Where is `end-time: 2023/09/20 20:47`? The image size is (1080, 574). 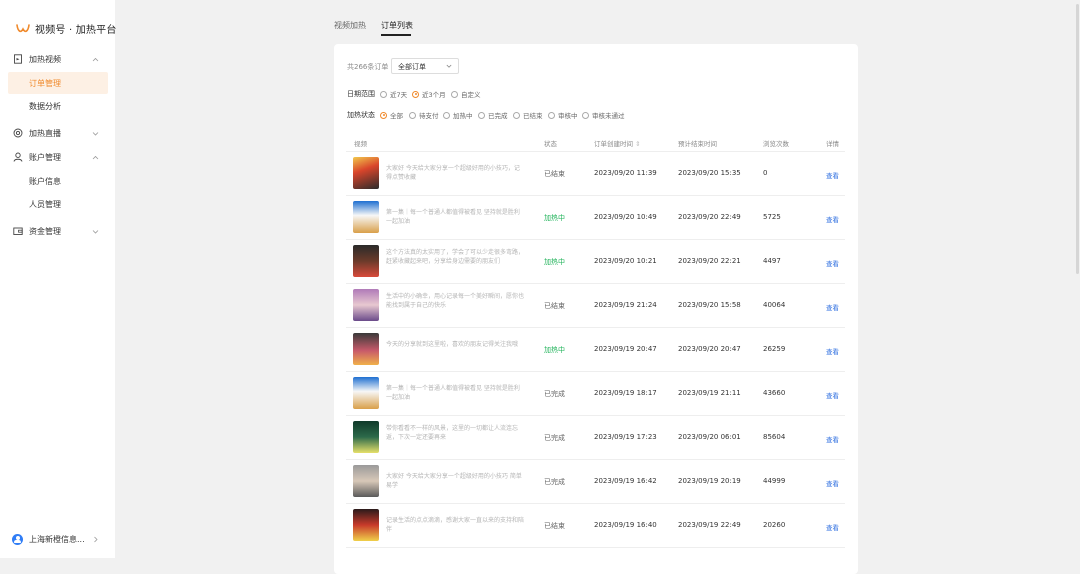 end-time: 2023/09/20 20:47 is located at coordinates (709, 349).